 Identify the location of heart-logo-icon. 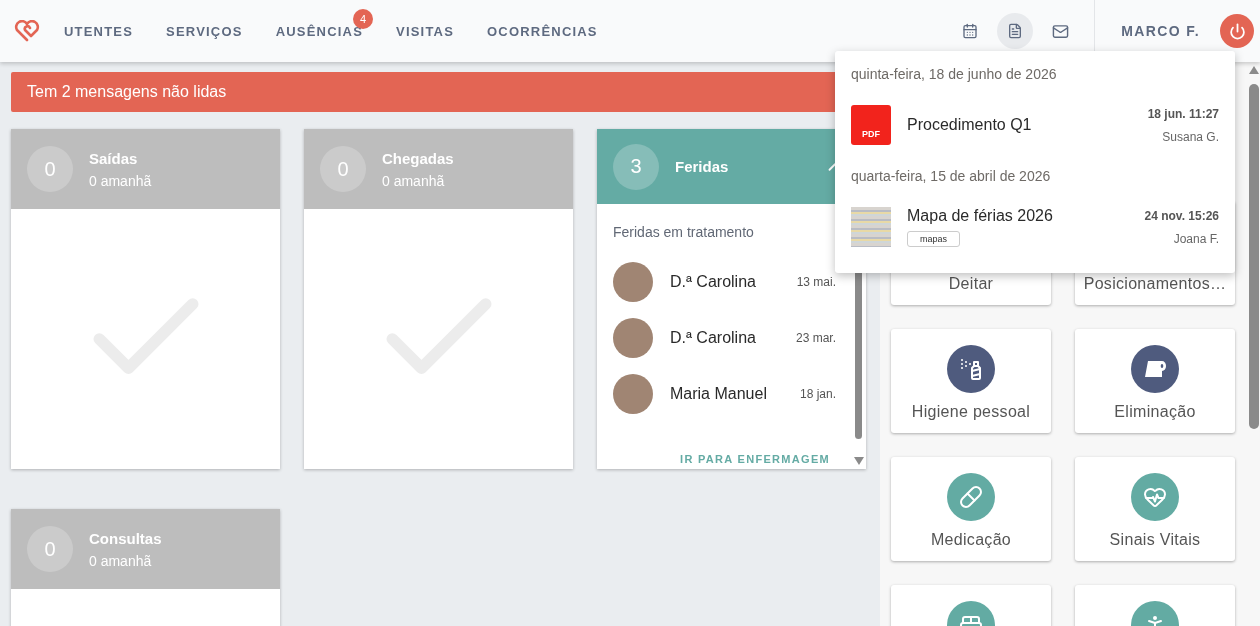
(27, 31).